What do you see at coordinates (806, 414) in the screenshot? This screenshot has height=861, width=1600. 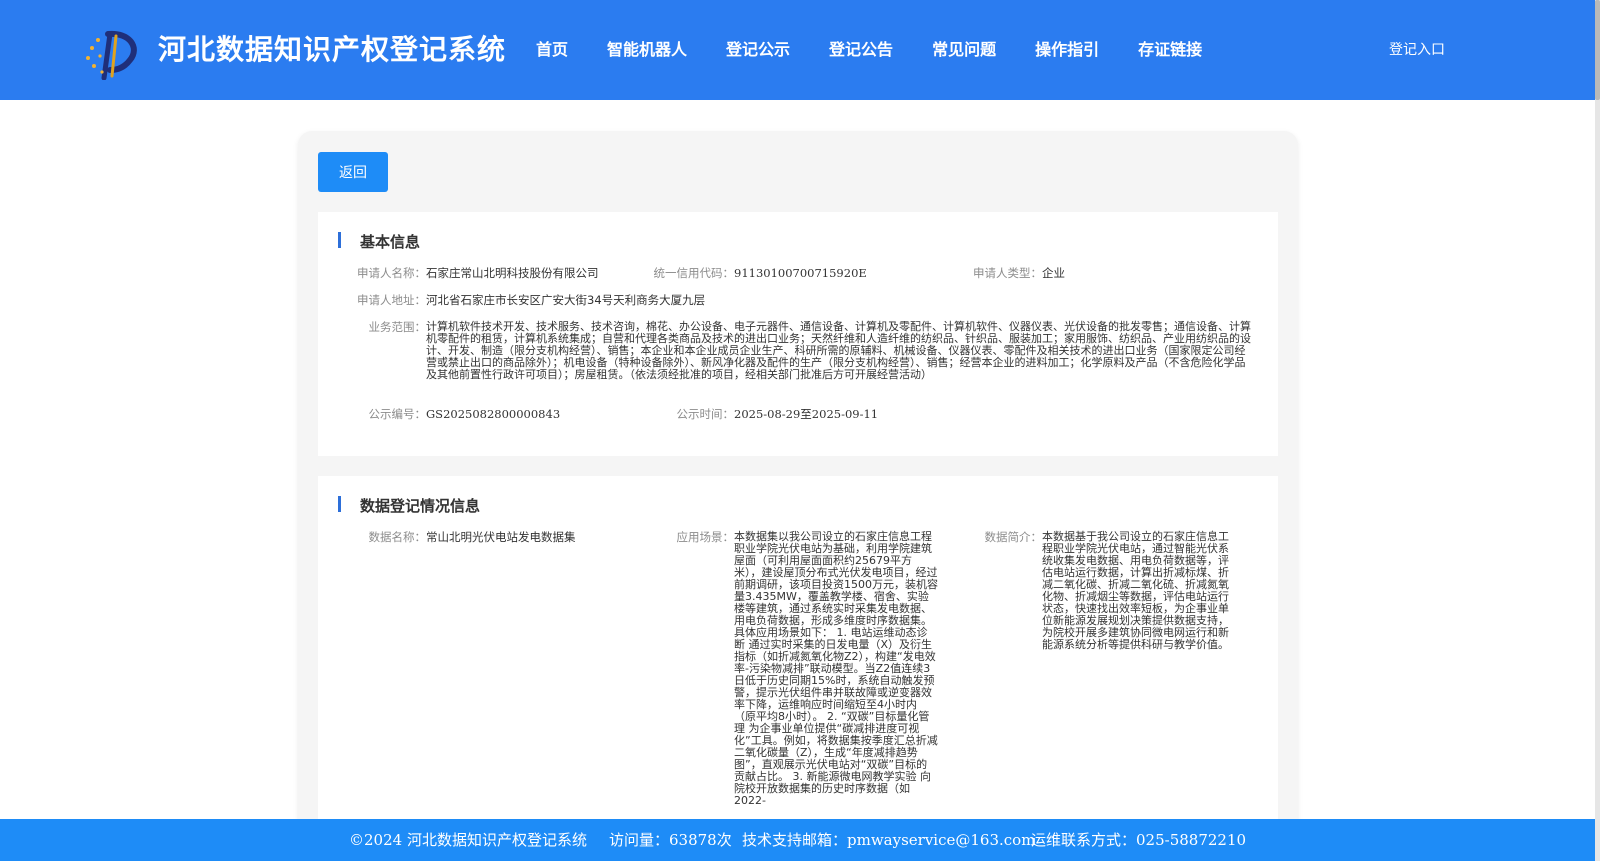 I see `publicity-time-value: 2025-08-29至2025-09-11` at bounding box center [806, 414].